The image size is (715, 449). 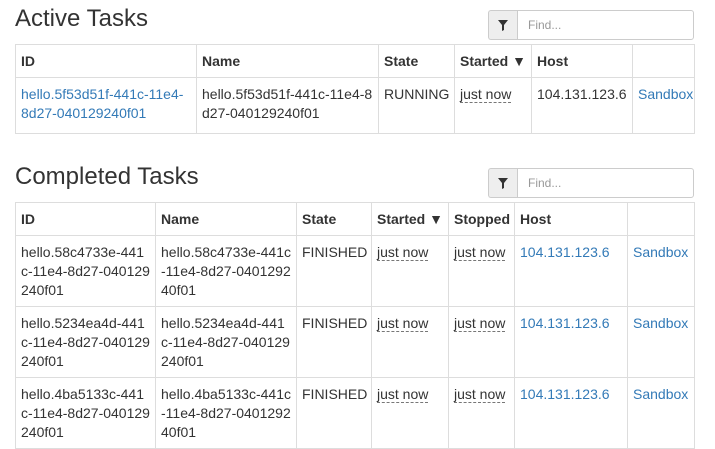 I want to click on task-host: 104.131.123.6, so click(x=582, y=105).